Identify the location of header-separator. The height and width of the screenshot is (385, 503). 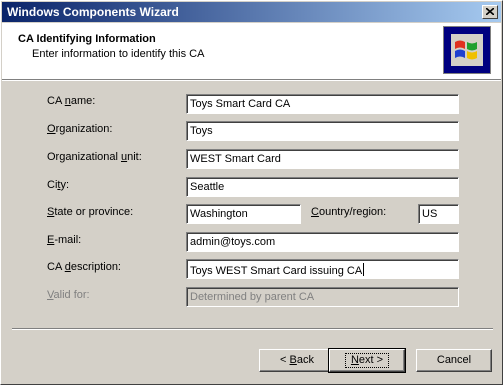
(251, 80).